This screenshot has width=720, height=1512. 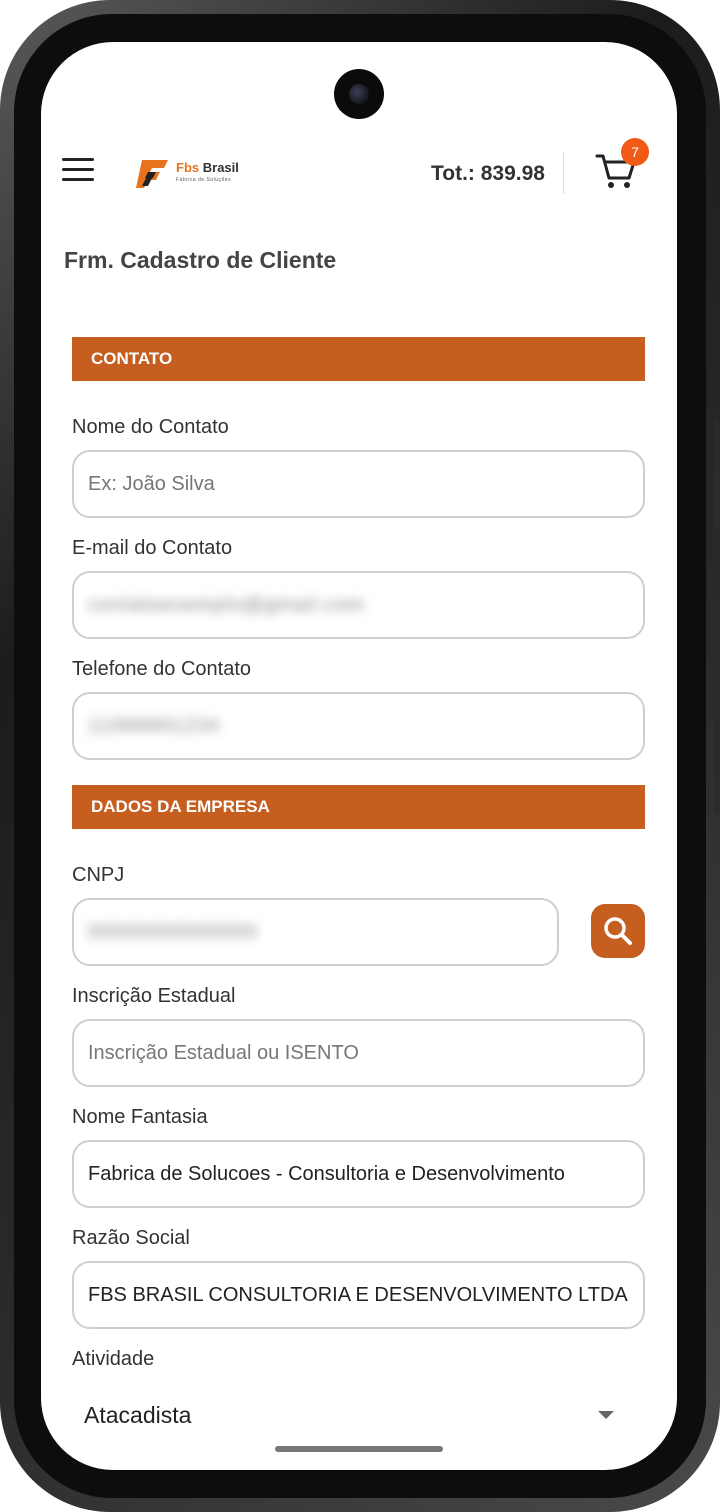 I want to click on section-header-contato: CONTATO, so click(x=358, y=359).